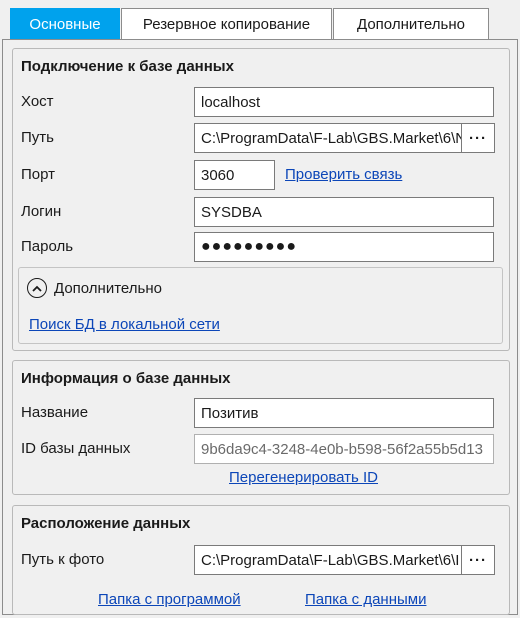 This screenshot has height=618, width=520. Describe the element at coordinates (344, 449) in the screenshot. I see `db-id-input: 9b6da9c4-3248-4e0b-b598-56f2a55b5d13` at that location.